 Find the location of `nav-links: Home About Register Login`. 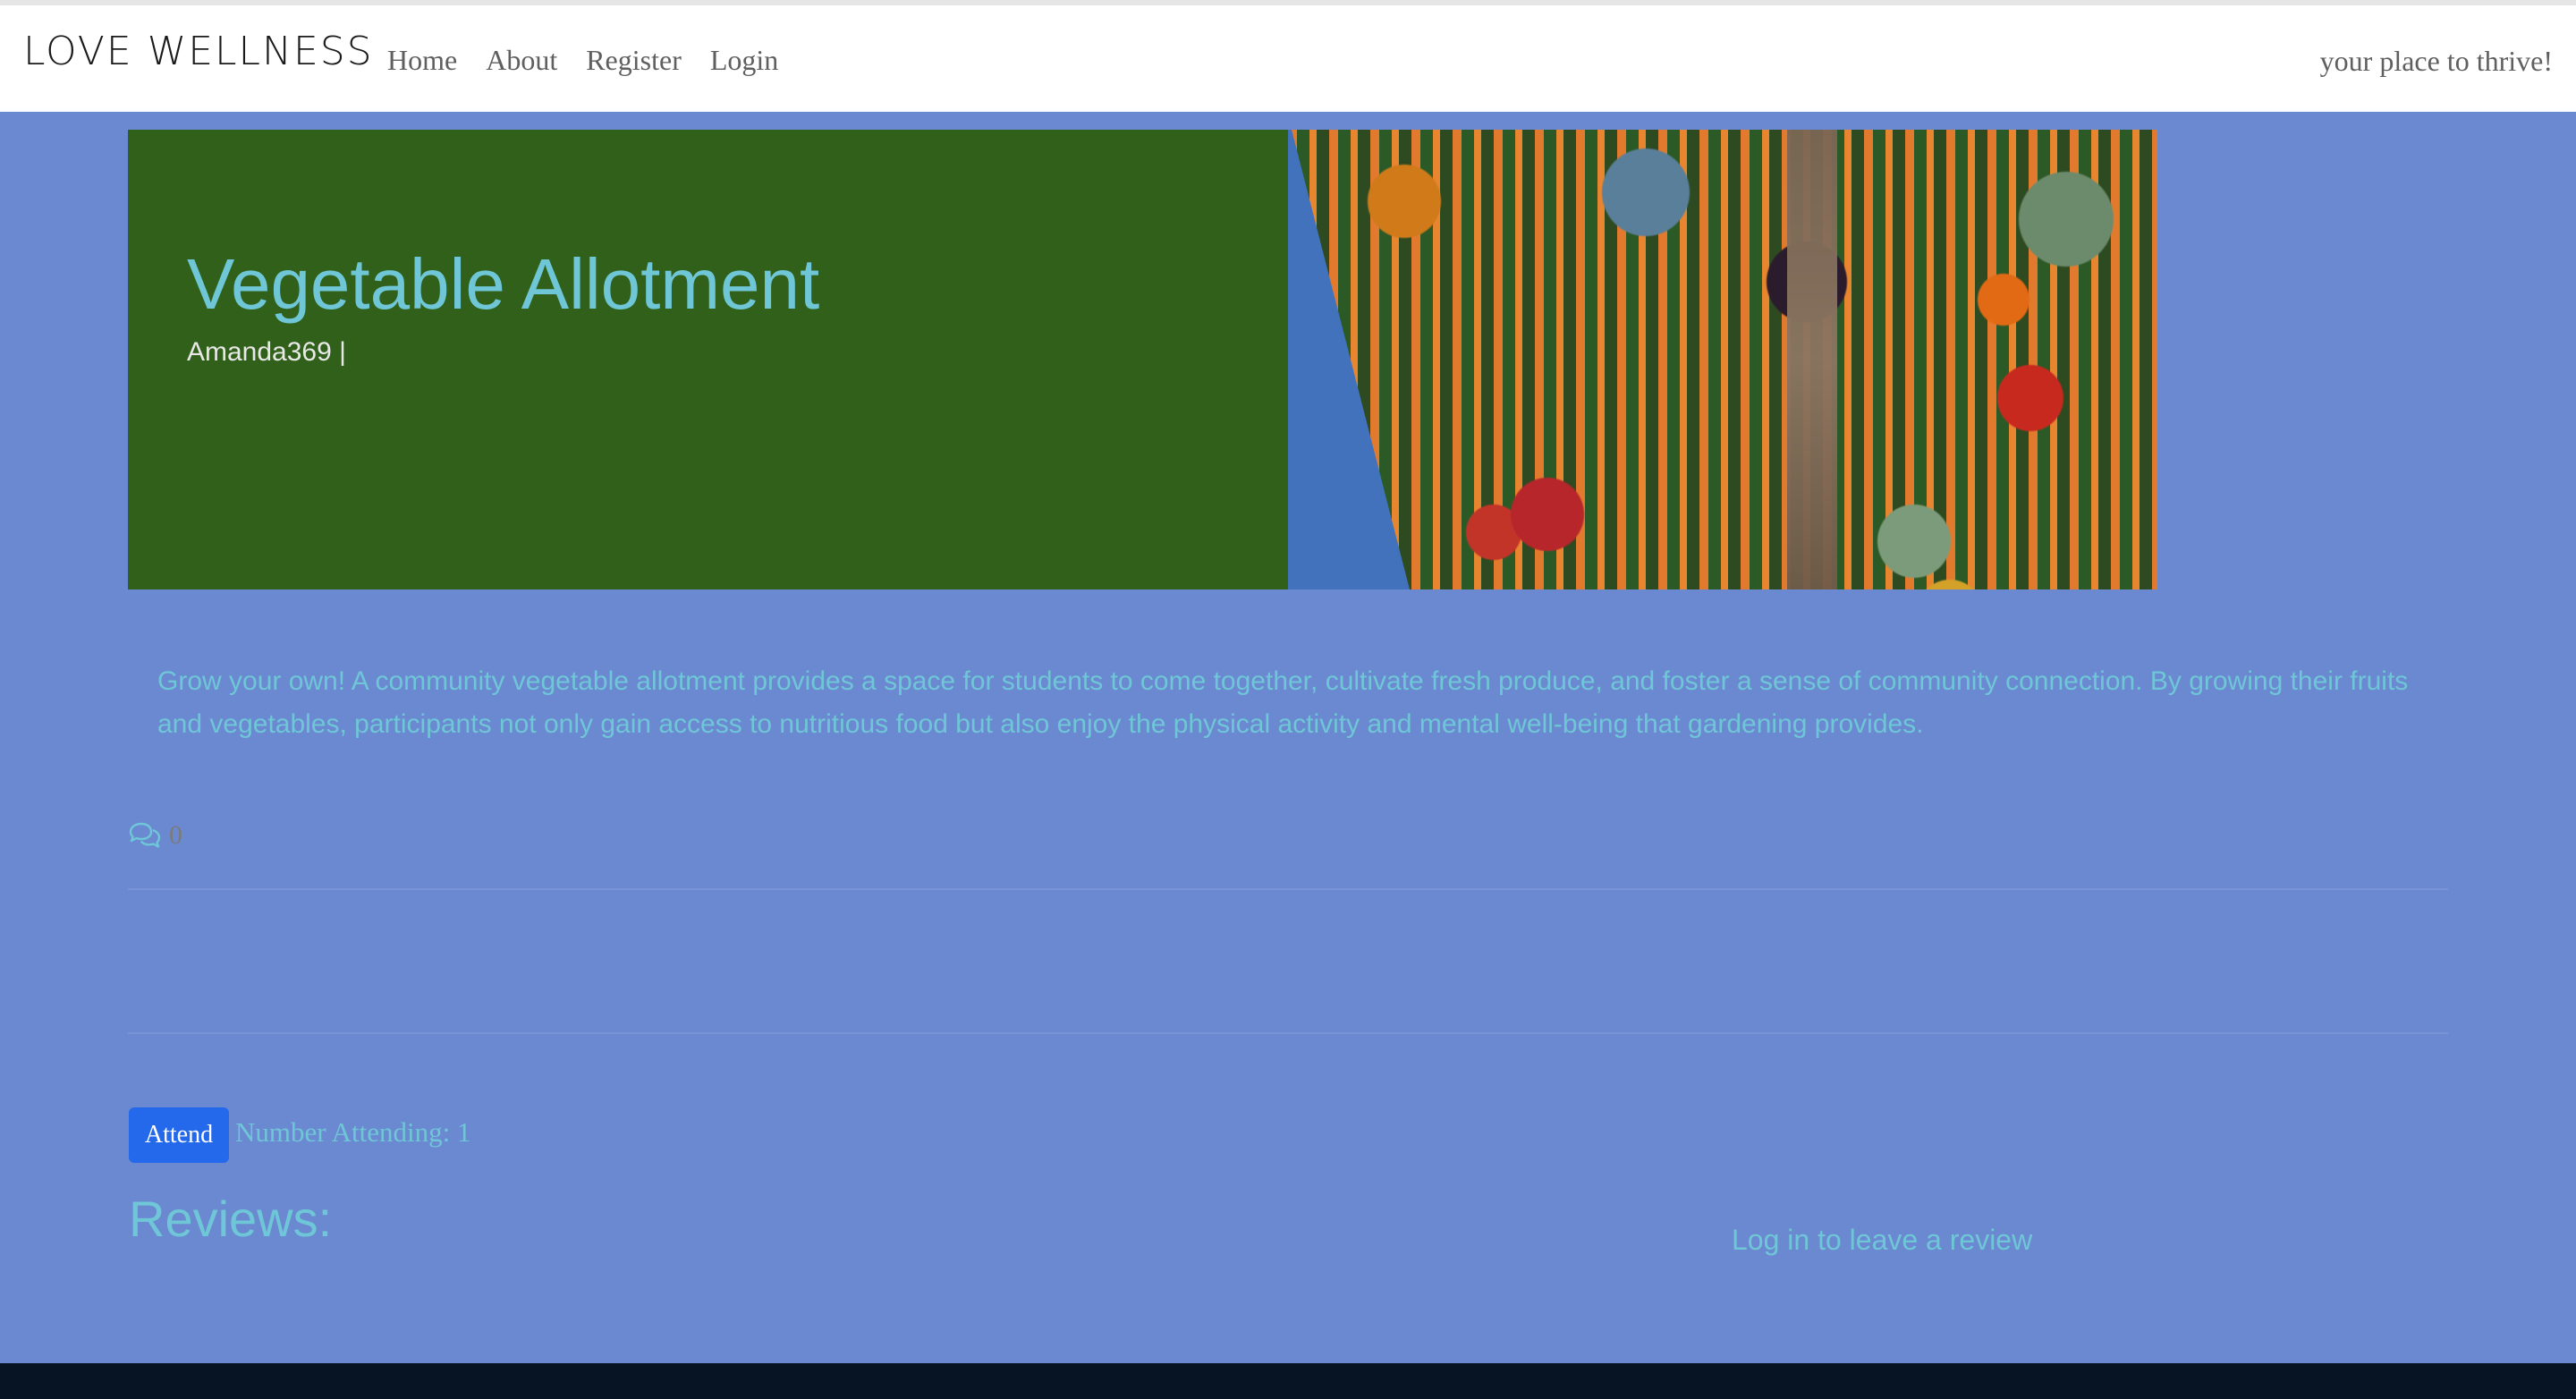

nav-links: Home About Register Login is located at coordinates (582, 60).